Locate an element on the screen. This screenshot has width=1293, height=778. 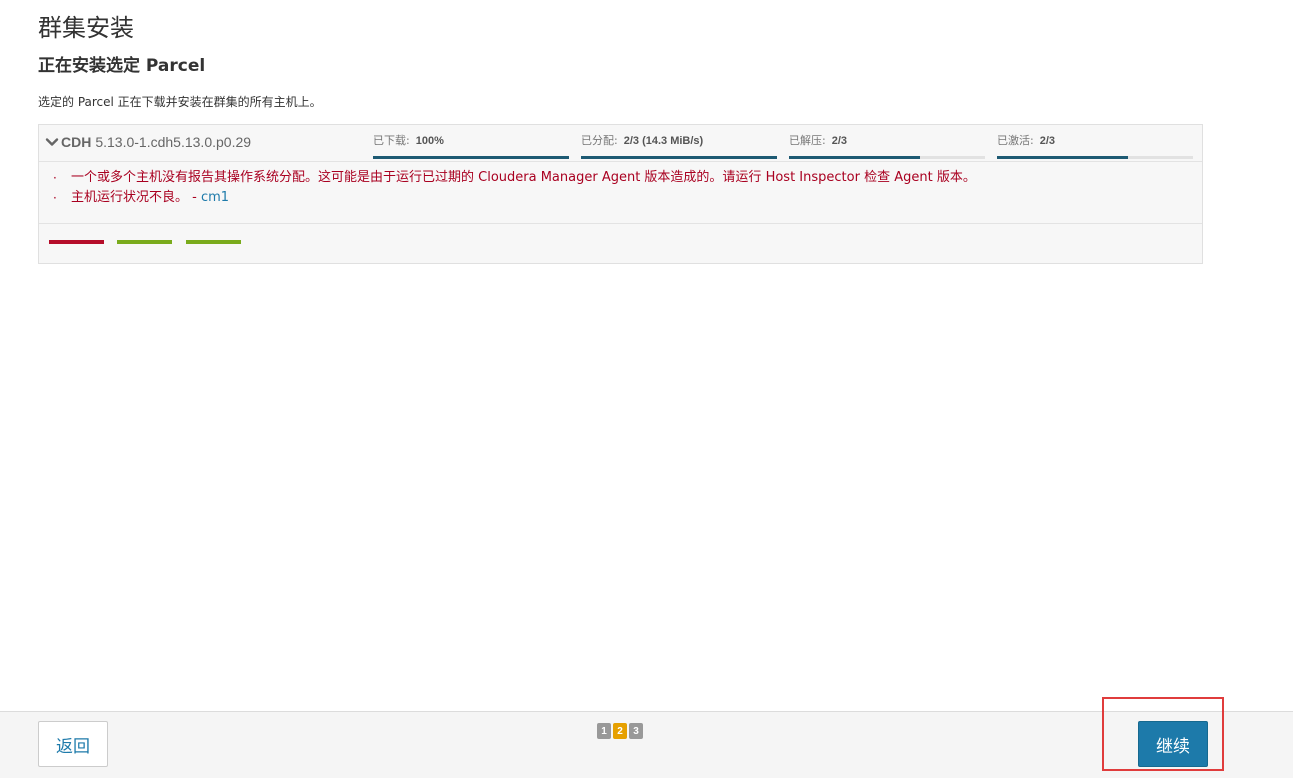
stat-value: 2/3 (14.3 MiB/s) is located at coordinates (663, 141).